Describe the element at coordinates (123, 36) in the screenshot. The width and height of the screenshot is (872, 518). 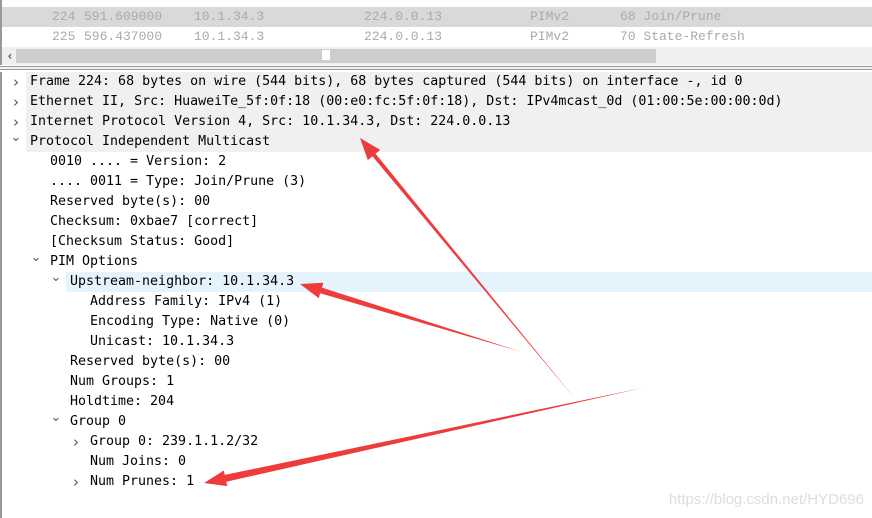
I see `packet-time: 596.437000` at that location.